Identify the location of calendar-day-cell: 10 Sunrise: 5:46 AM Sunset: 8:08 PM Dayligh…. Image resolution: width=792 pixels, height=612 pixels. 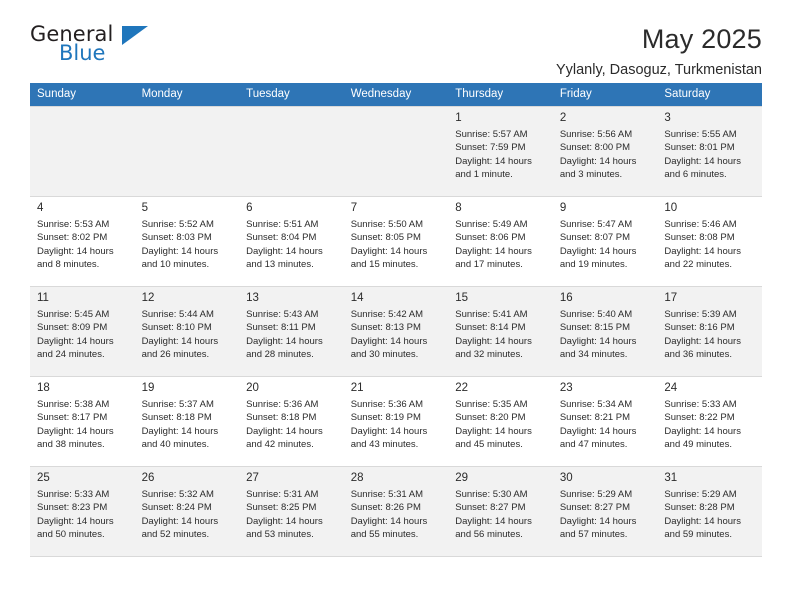
(709, 241).